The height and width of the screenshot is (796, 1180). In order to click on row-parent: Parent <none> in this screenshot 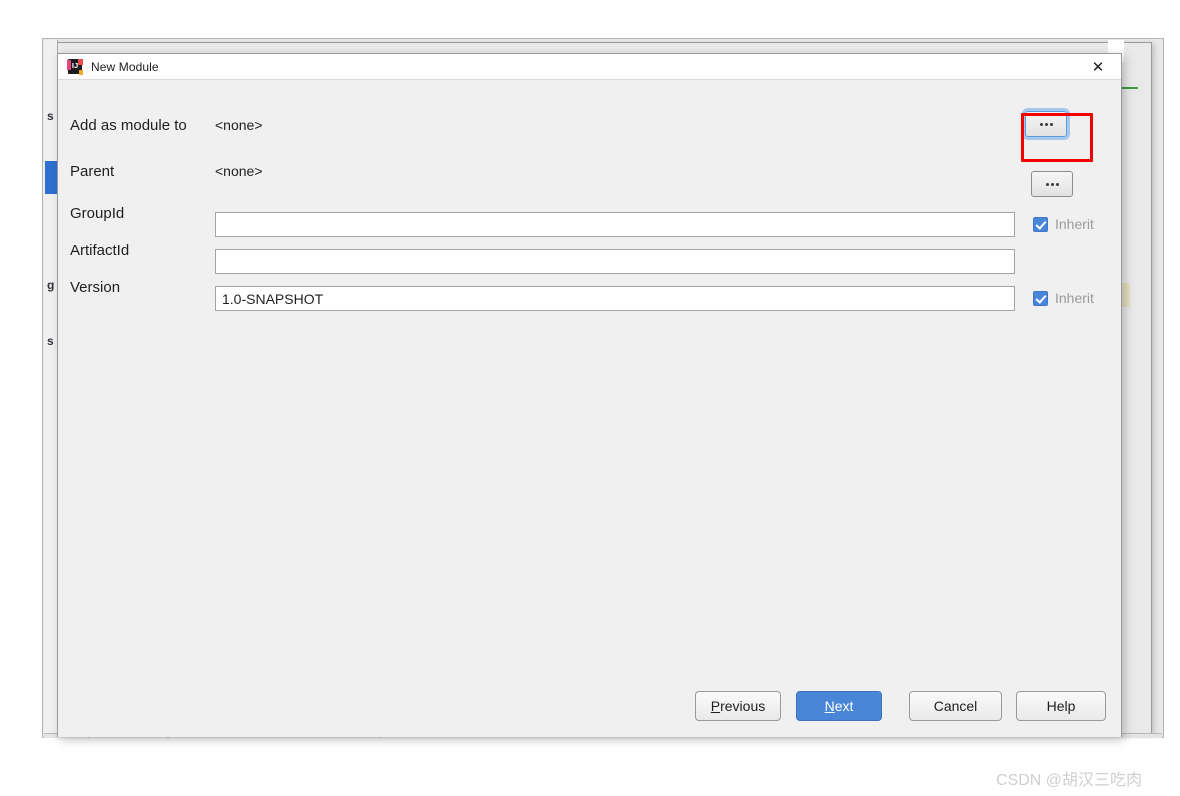, I will do `click(589, 171)`.